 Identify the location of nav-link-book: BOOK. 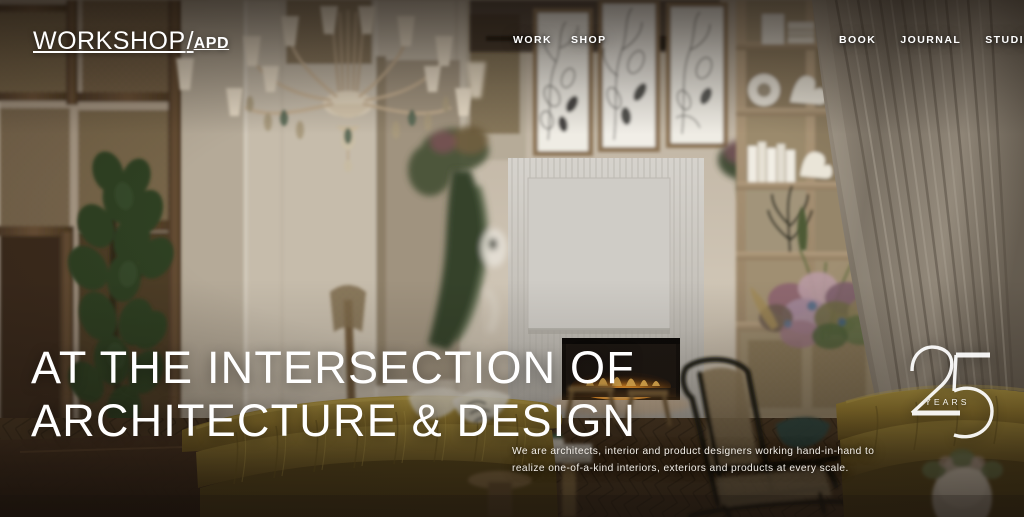
(857, 40).